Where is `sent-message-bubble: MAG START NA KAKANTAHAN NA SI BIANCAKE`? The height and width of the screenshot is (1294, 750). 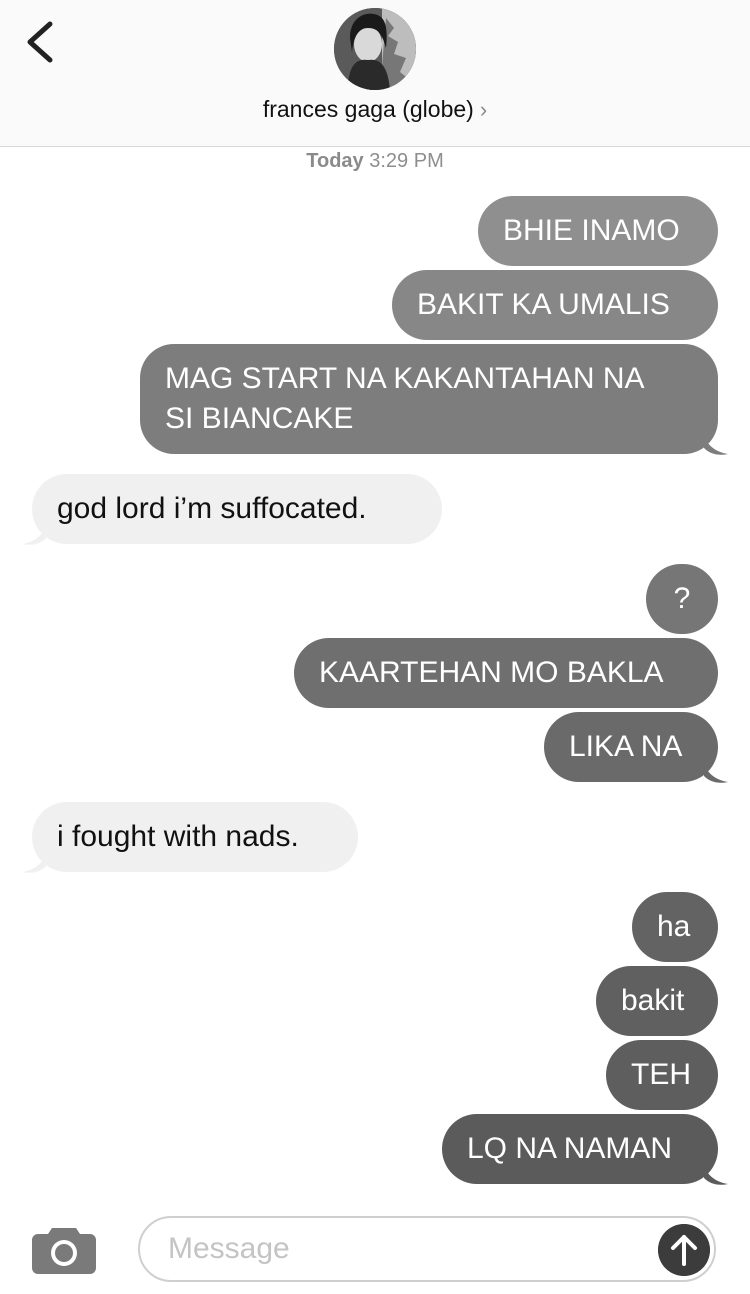 sent-message-bubble: MAG START NA KAKANTAHAN NA SI BIANCAKE is located at coordinates (429, 399).